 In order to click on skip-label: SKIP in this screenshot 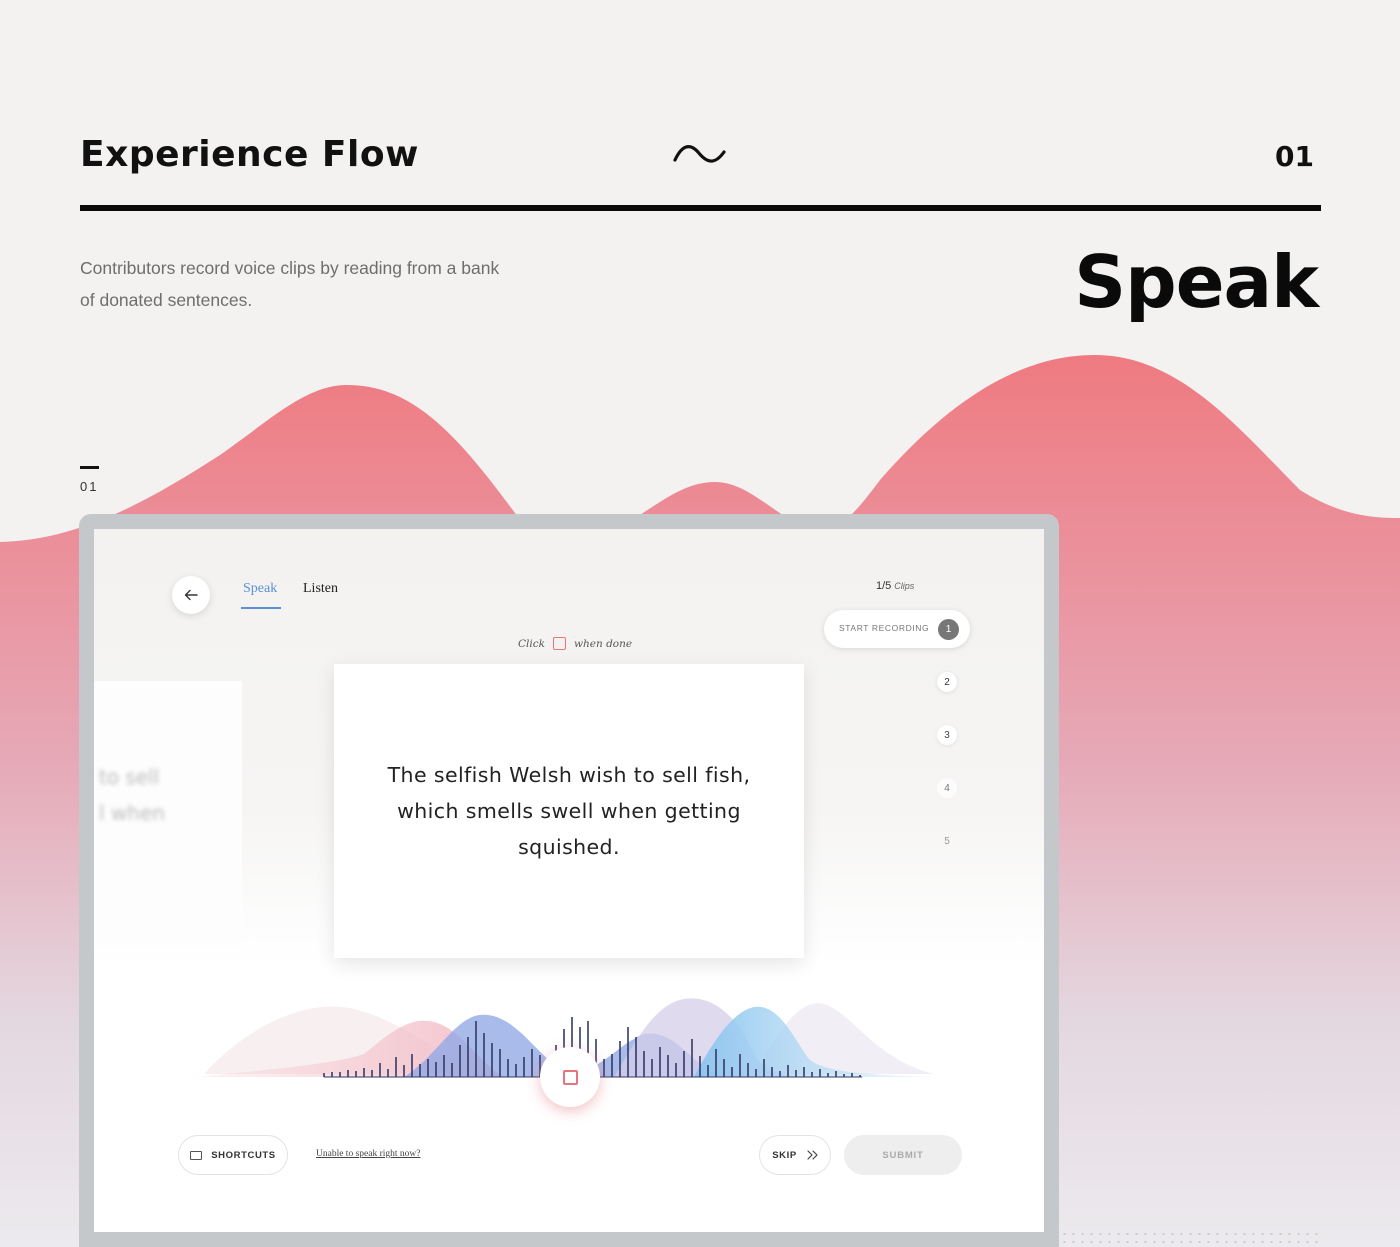, I will do `click(784, 1155)`.